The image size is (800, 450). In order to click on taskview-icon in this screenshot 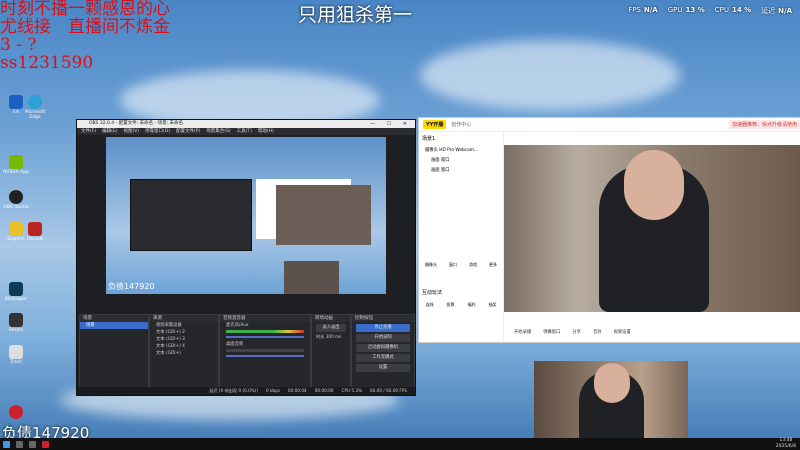, I will do `click(32, 444)`.